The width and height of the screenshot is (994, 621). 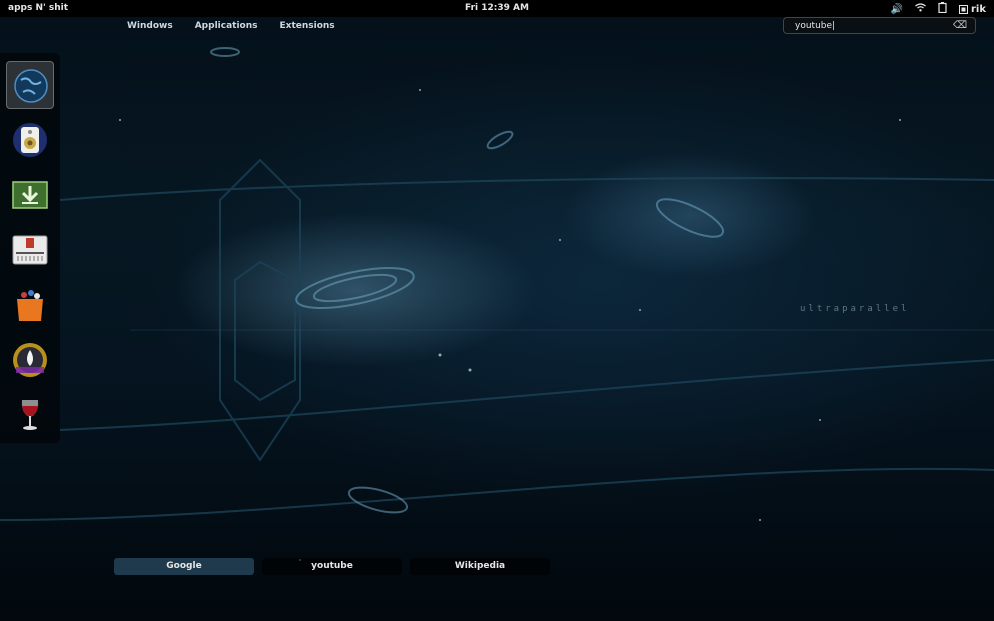 I want to click on tab-windows: Windows, so click(x=150, y=26).